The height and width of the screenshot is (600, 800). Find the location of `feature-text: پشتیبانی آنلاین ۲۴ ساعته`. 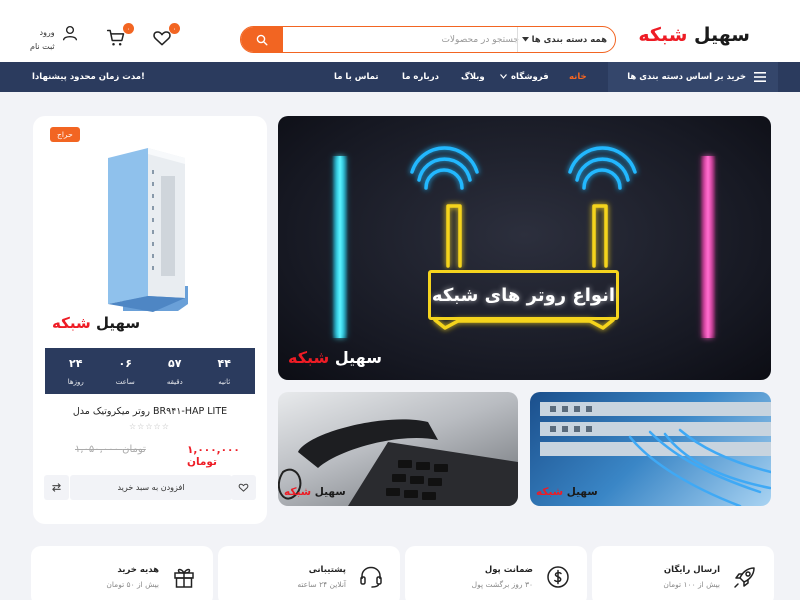

feature-text: پشتیبانی آنلاین ۲۴ ساعته is located at coordinates (321, 577).